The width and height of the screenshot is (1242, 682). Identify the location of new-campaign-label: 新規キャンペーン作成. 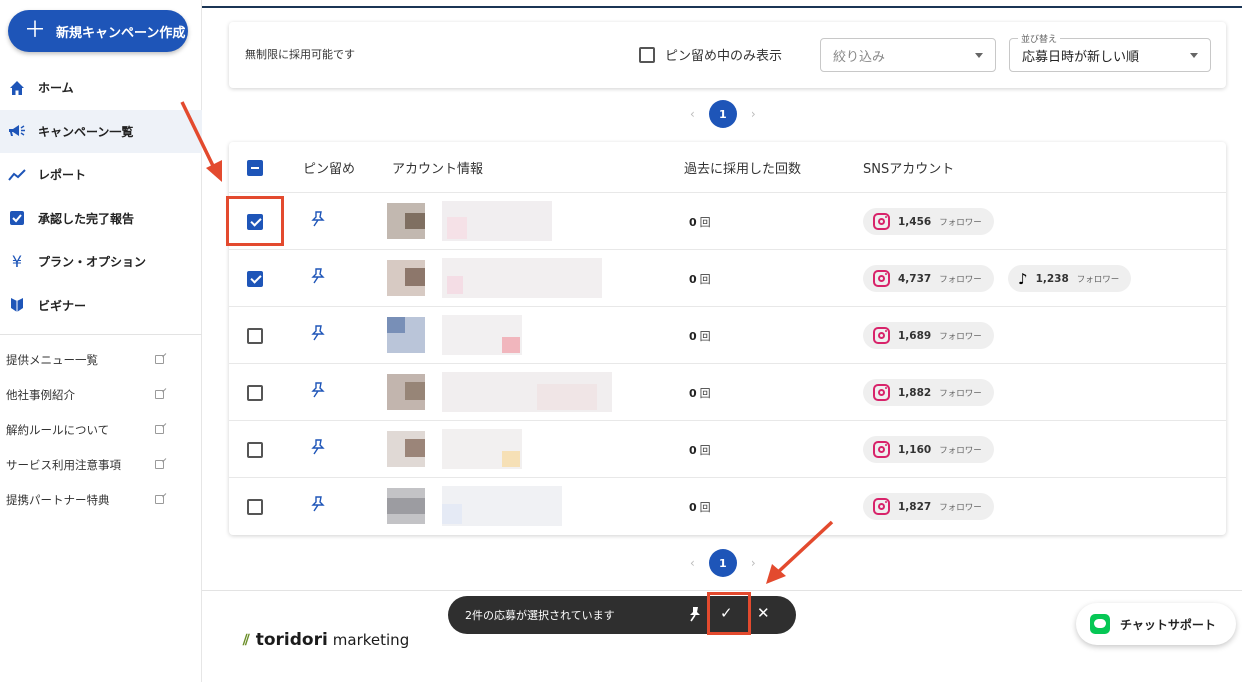
(120, 31).